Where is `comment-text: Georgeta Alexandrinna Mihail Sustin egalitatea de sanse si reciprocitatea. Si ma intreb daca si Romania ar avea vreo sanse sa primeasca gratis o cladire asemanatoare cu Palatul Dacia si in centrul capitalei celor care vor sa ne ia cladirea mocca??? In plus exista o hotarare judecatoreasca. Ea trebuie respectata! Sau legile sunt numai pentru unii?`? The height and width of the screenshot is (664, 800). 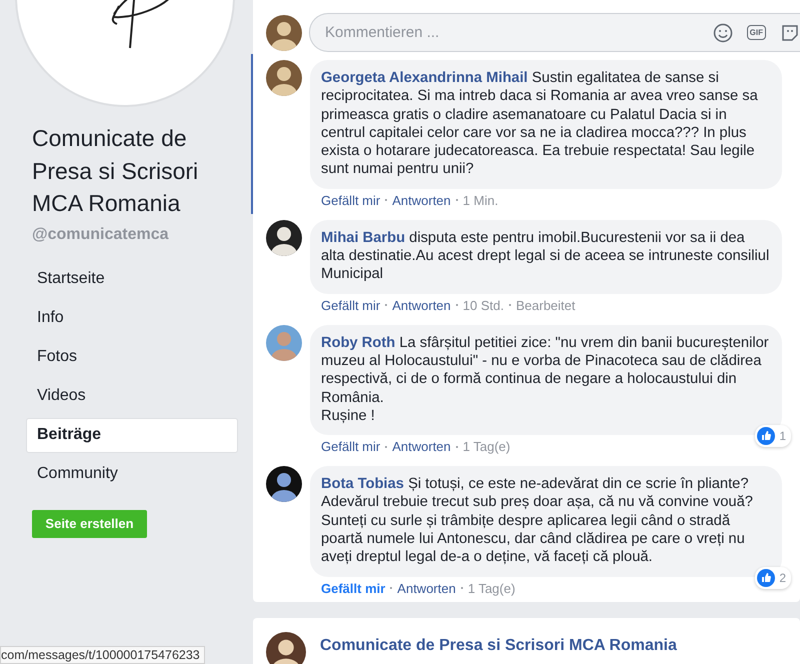 comment-text: Georgeta Alexandrinna Mihail Sustin egalitatea de sanse si reciprocitatea. Si ma intreb daca si Romania ar avea vreo sanse sa primeasca gratis o cladire asemanatoare cu Palatul Dacia si in centrul capitalei celor care vor sa ne ia cladirea mocca??? In plus exista o hotarare judecatoreasca. Ea trebuie respectata! Sau legile sunt numai pentru unii? is located at coordinates (540, 124).